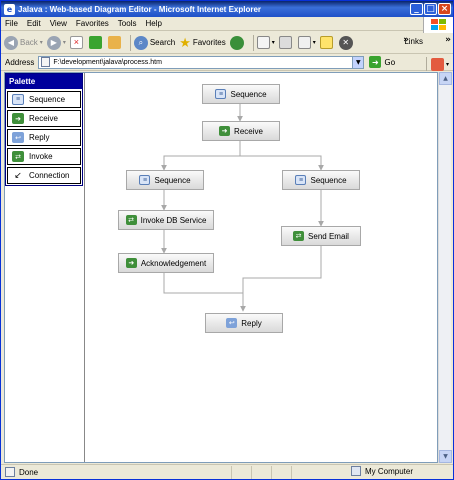  I want to click on scroll-up-button: ▲, so click(445, 78).